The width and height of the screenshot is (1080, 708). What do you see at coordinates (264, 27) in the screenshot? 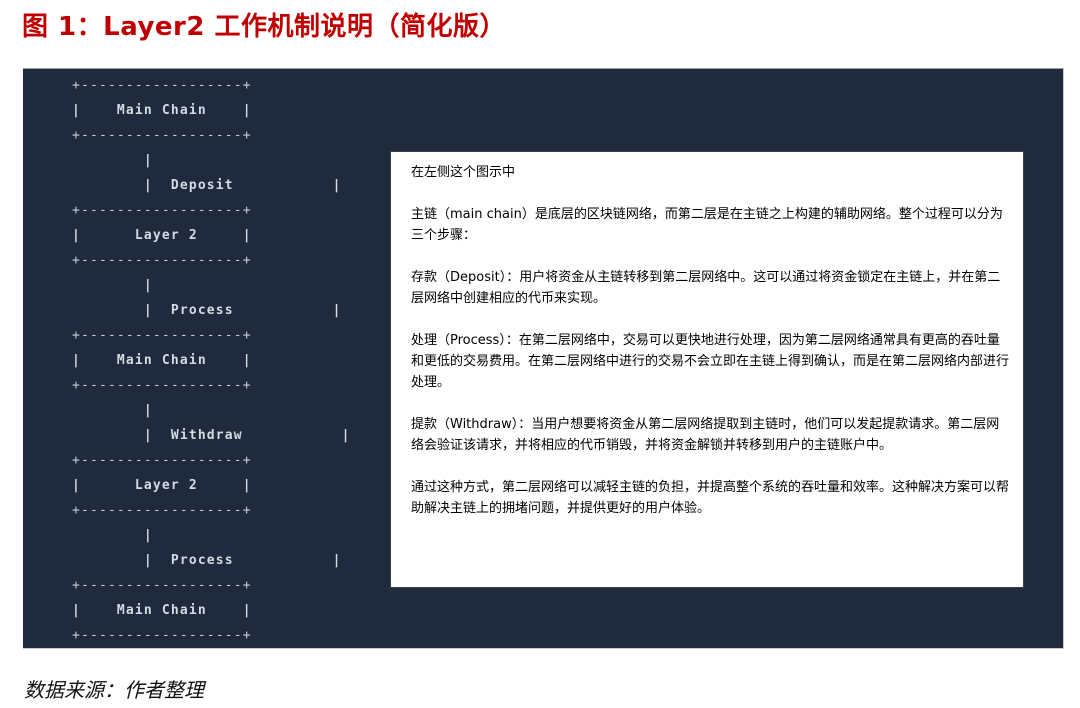
I see `figure-title: 图 1：Layer2 工作机制说明（简化版）` at bounding box center [264, 27].